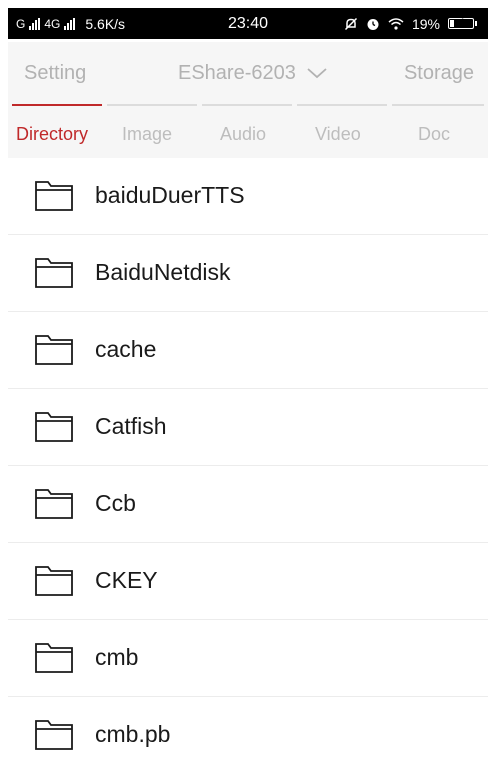 The width and height of the screenshot is (496, 774). What do you see at coordinates (243, 134) in the screenshot?
I see `tab-audio: Audio` at bounding box center [243, 134].